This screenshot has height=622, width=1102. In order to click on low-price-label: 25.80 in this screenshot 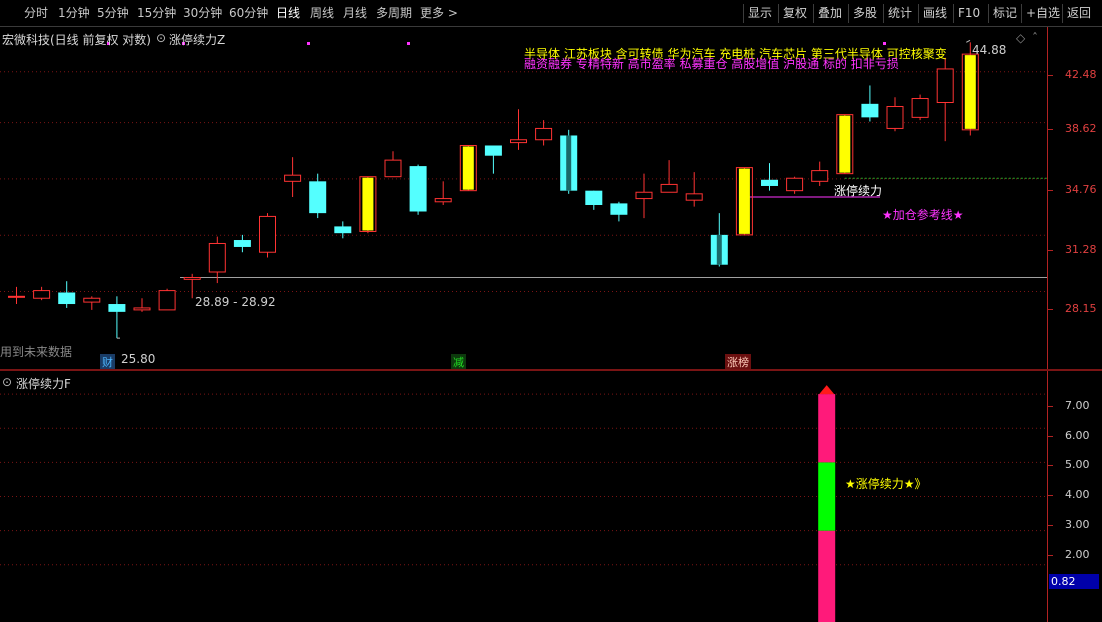, I will do `click(138, 359)`.